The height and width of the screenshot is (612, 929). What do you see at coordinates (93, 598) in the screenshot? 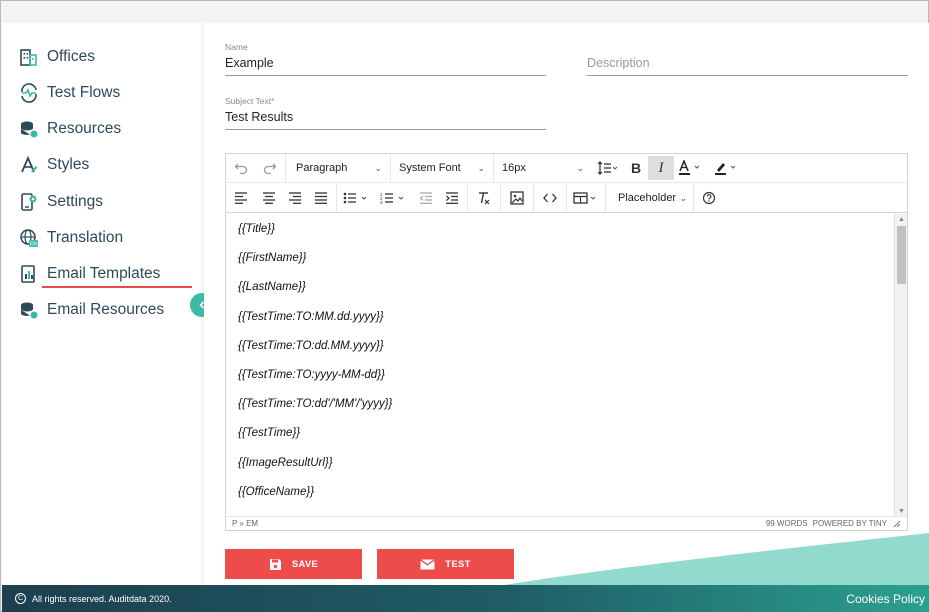
I see `copyright: C All rights reserved. Auditdata 2020.` at bounding box center [93, 598].